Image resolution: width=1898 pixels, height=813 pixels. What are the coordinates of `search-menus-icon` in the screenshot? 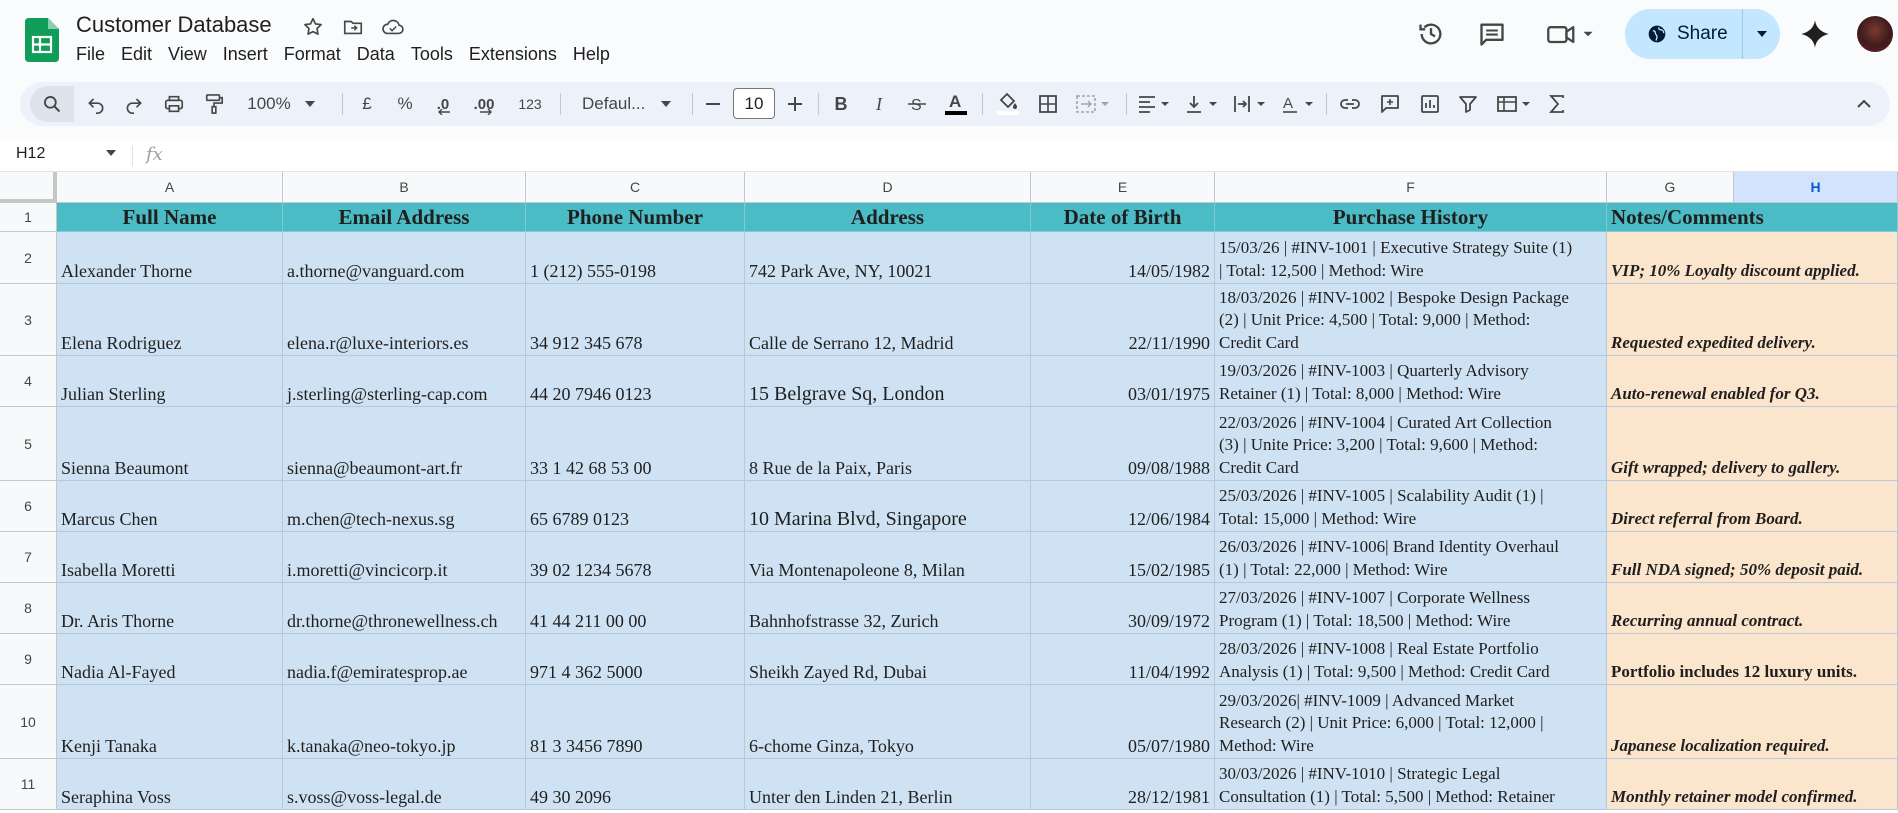 It's located at (52, 104).